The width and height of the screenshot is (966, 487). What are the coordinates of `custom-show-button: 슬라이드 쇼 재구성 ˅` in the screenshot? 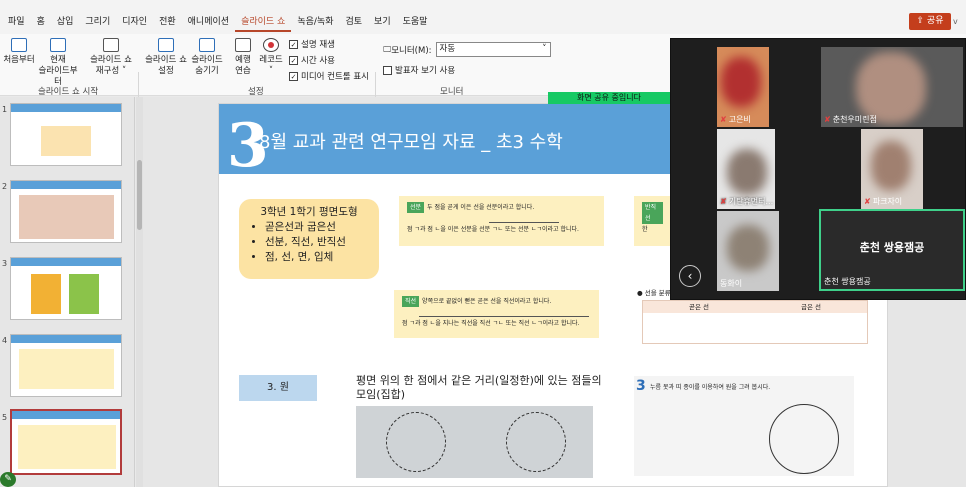 It's located at (111, 57).